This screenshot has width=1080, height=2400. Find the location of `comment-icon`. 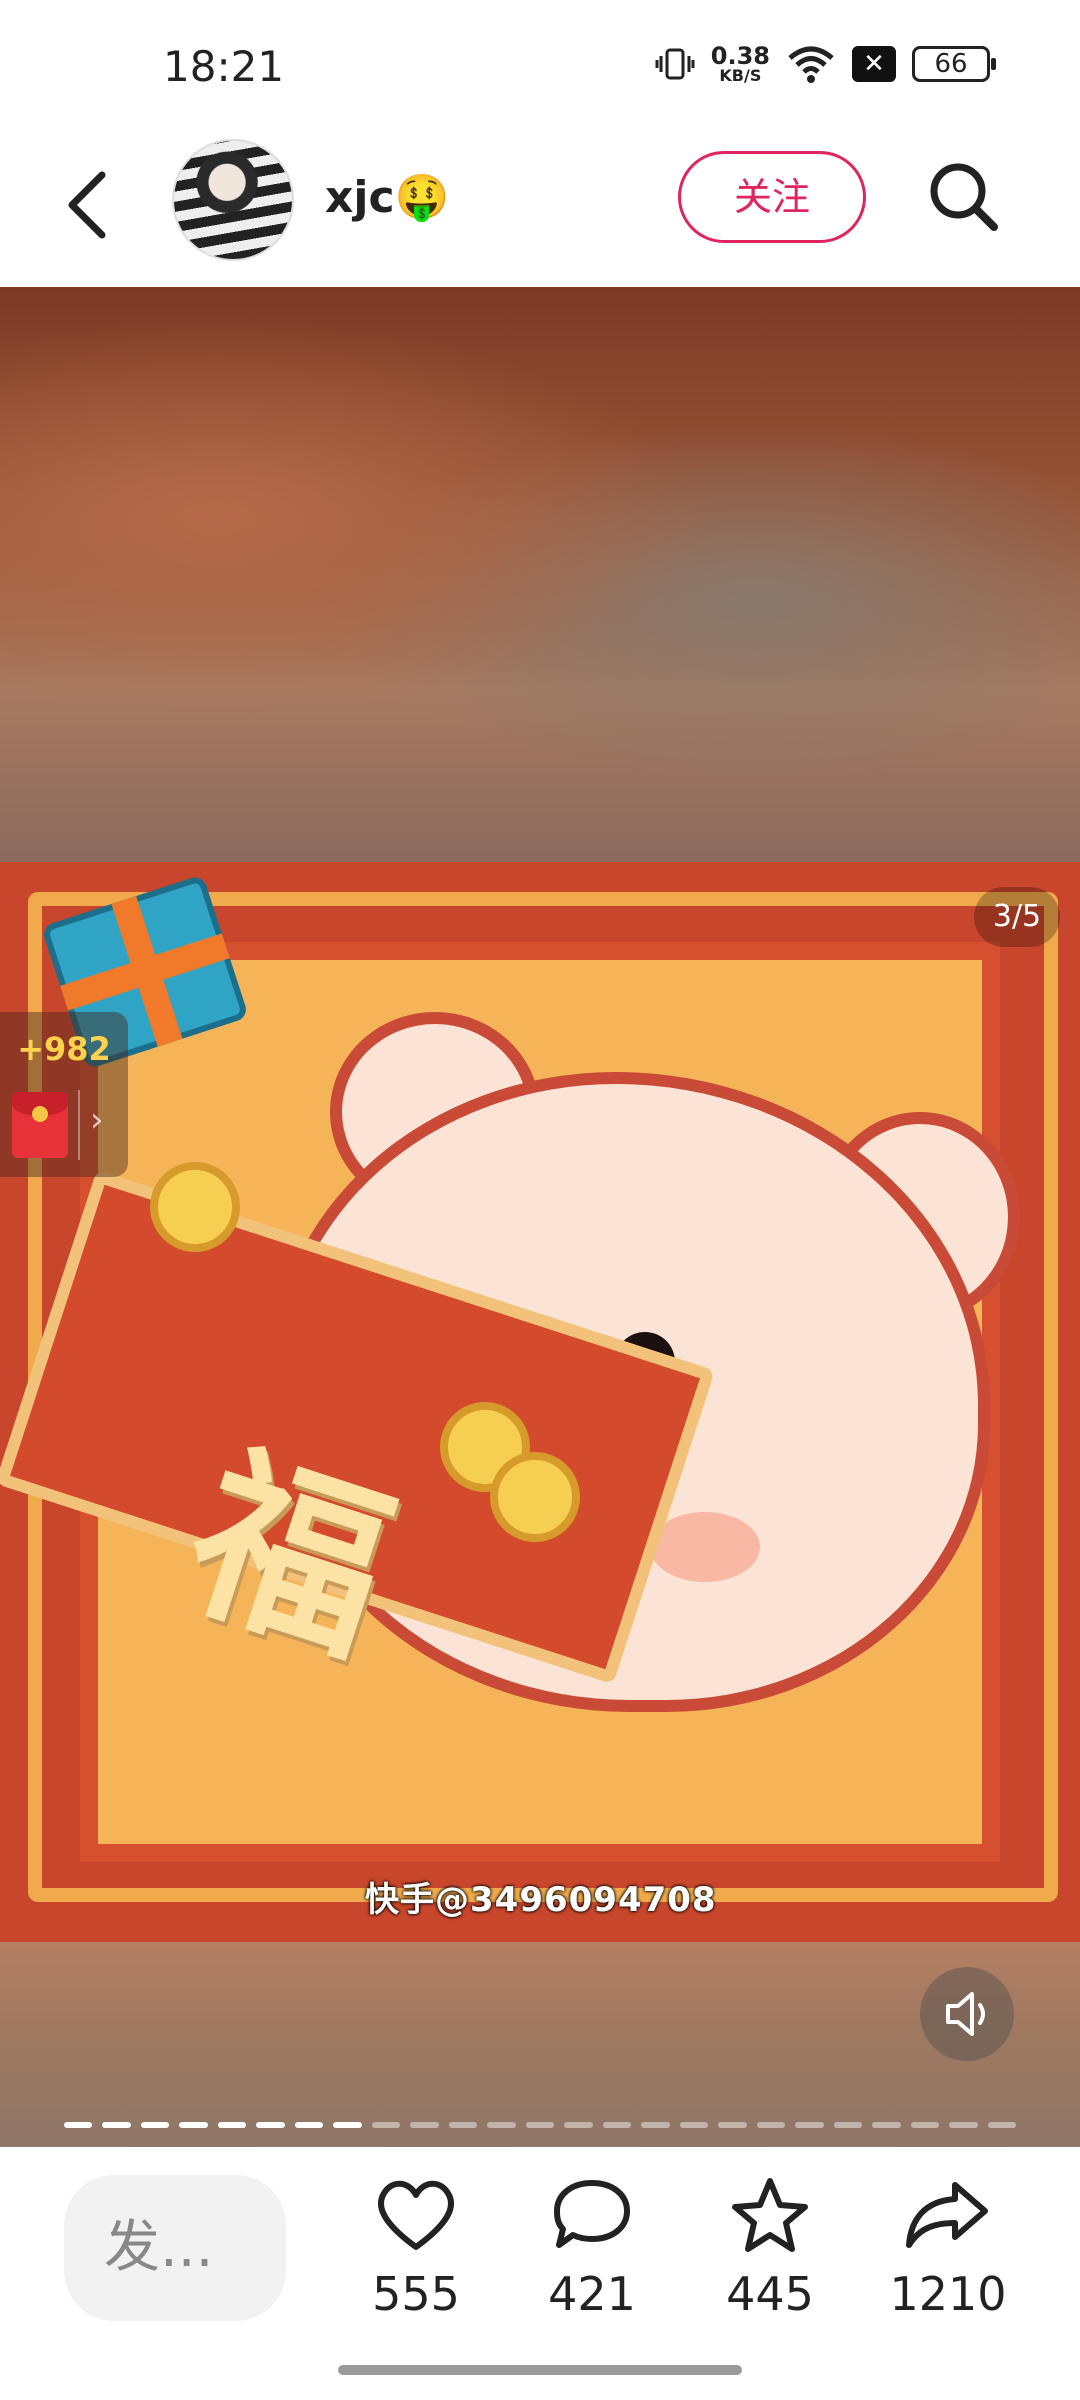

comment-icon is located at coordinates (592, 2214).